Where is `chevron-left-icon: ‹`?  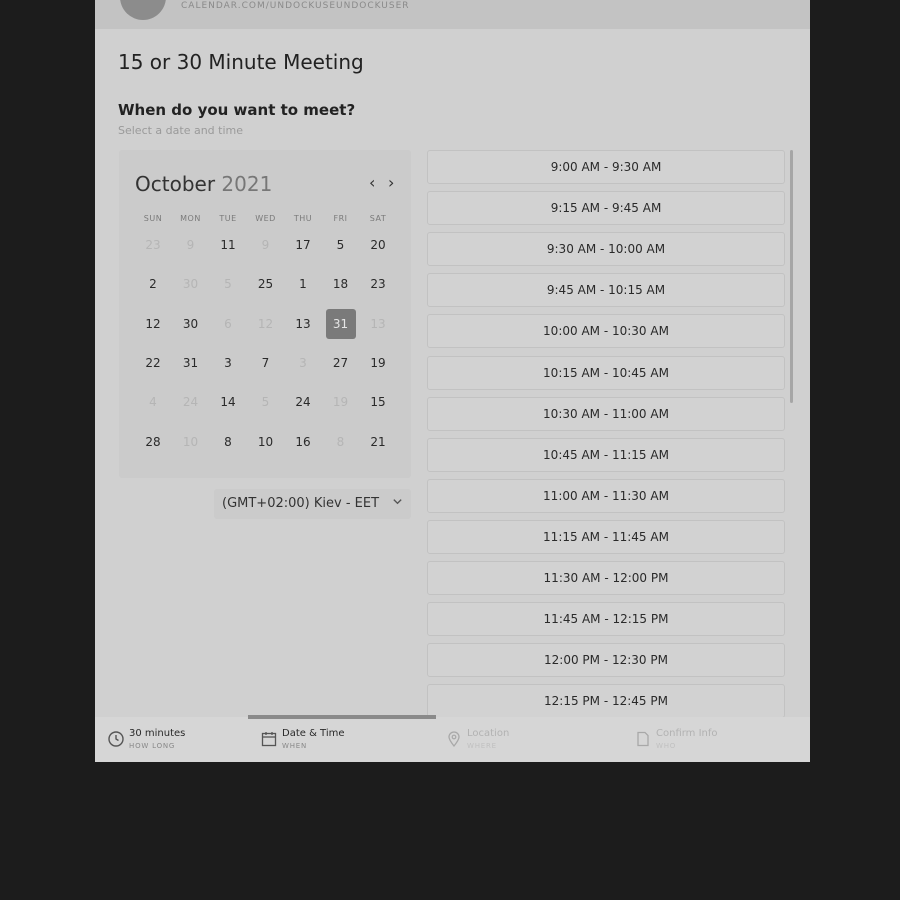 chevron-left-icon: ‹ is located at coordinates (372, 182).